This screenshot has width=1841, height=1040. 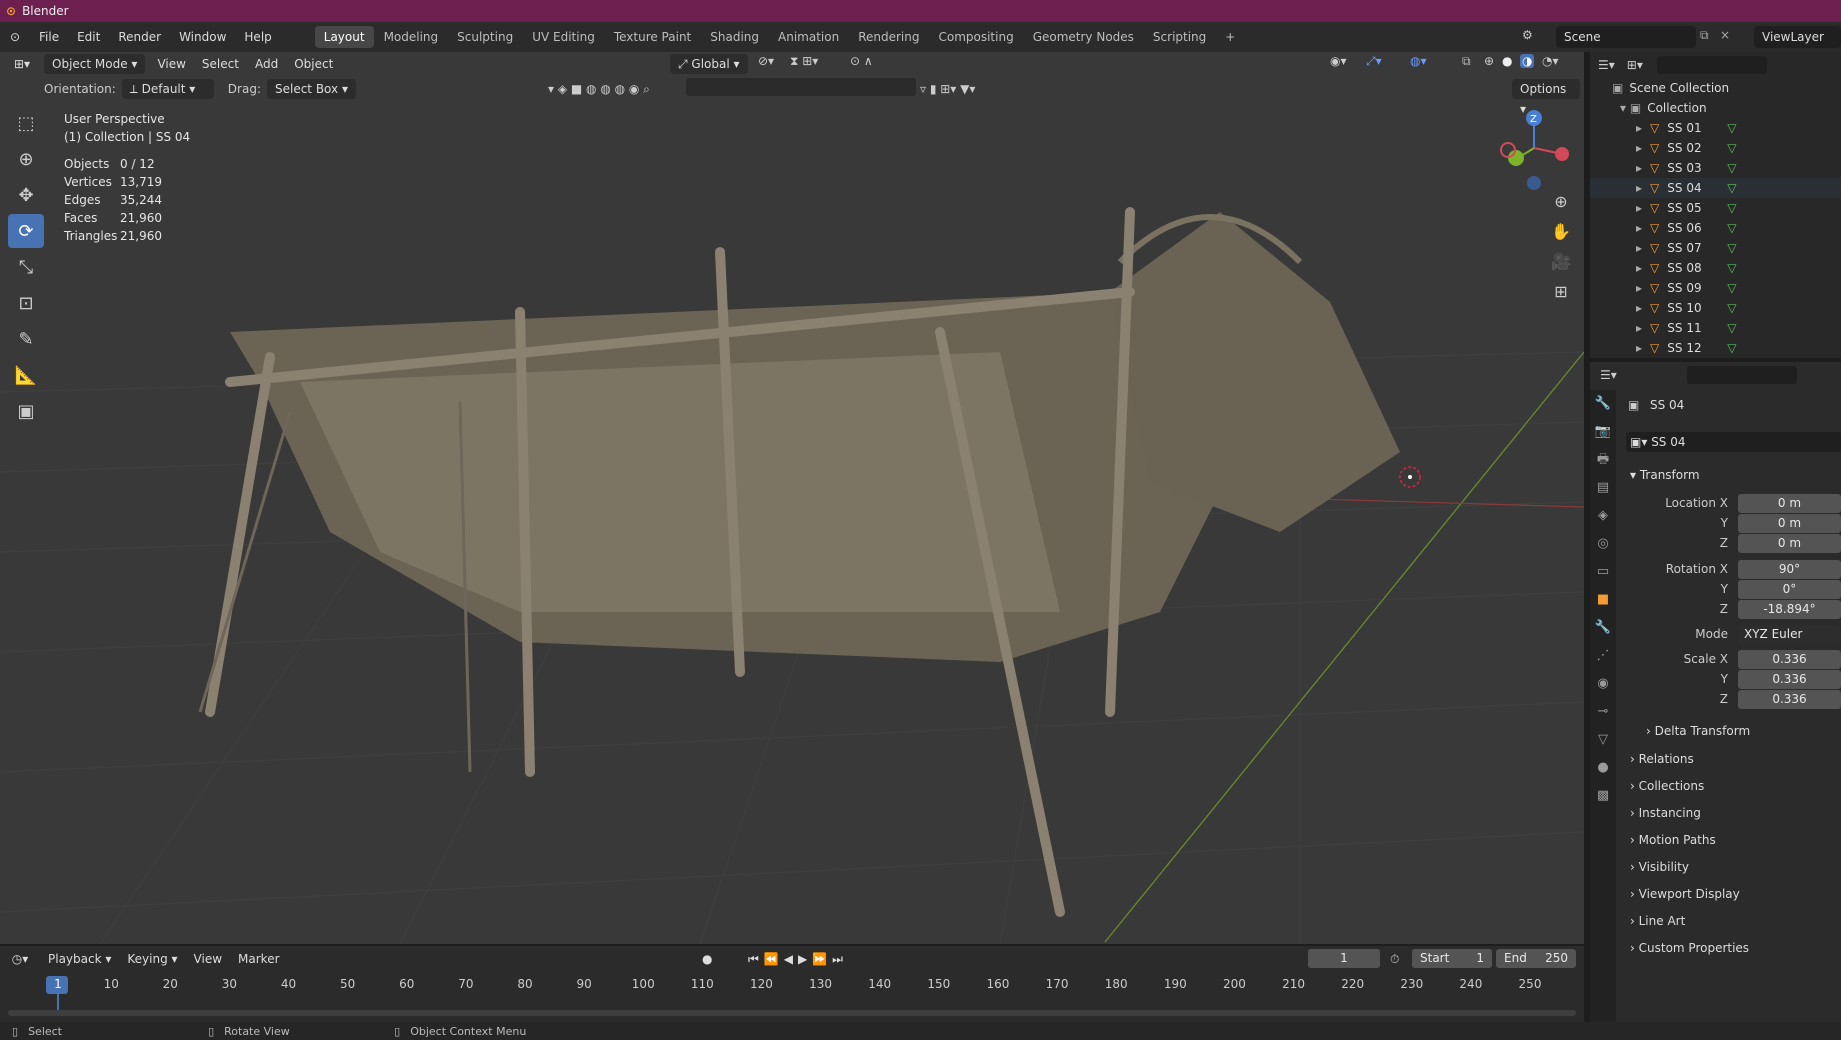 What do you see at coordinates (26, 195) in the screenshot?
I see `move-tool-icon: ✥` at bounding box center [26, 195].